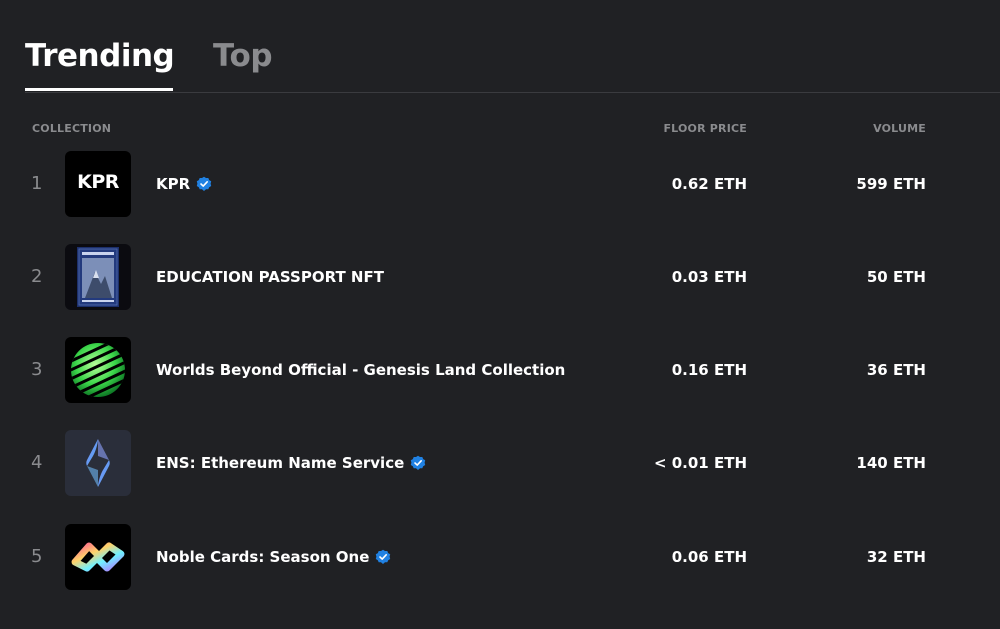 This screenshot has height=629, width=1000. Describe the element at coordinates (270, 277) in the screenshot. I see `collection-name: EDUCATION PASSPORT NFT` at that location.